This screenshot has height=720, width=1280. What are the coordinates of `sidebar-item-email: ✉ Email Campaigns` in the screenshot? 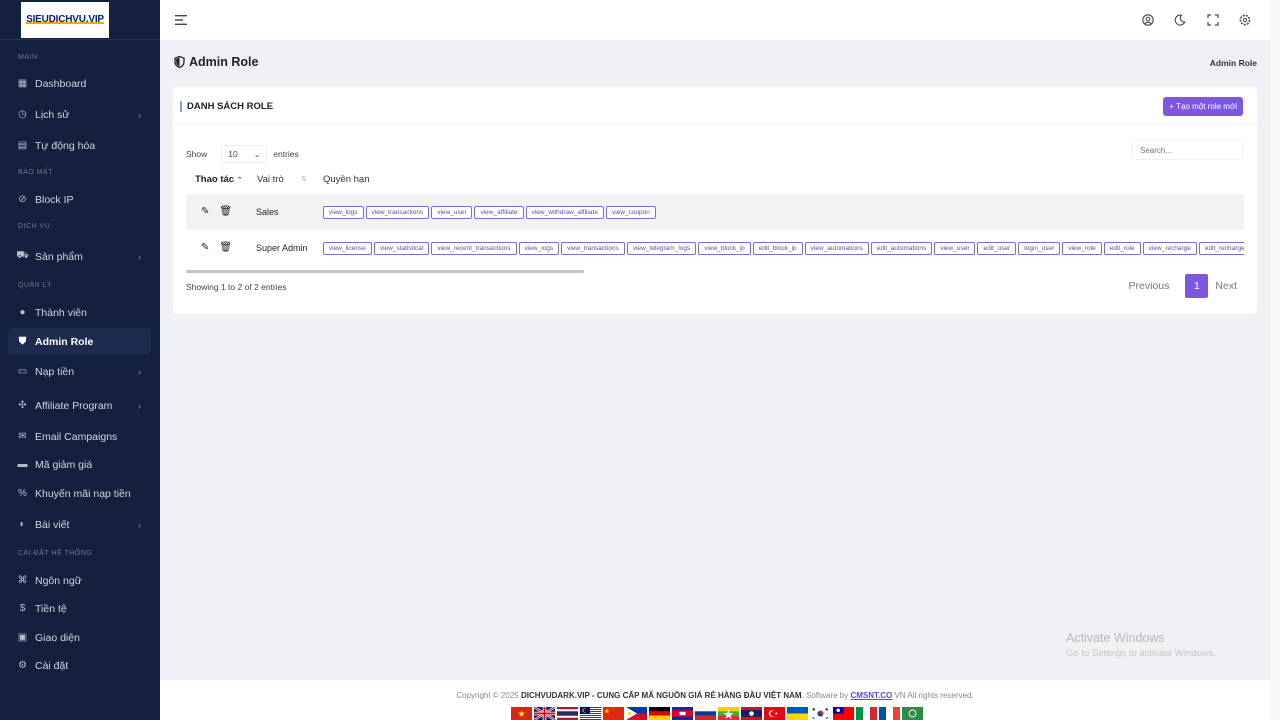 It's located at (79, 436).